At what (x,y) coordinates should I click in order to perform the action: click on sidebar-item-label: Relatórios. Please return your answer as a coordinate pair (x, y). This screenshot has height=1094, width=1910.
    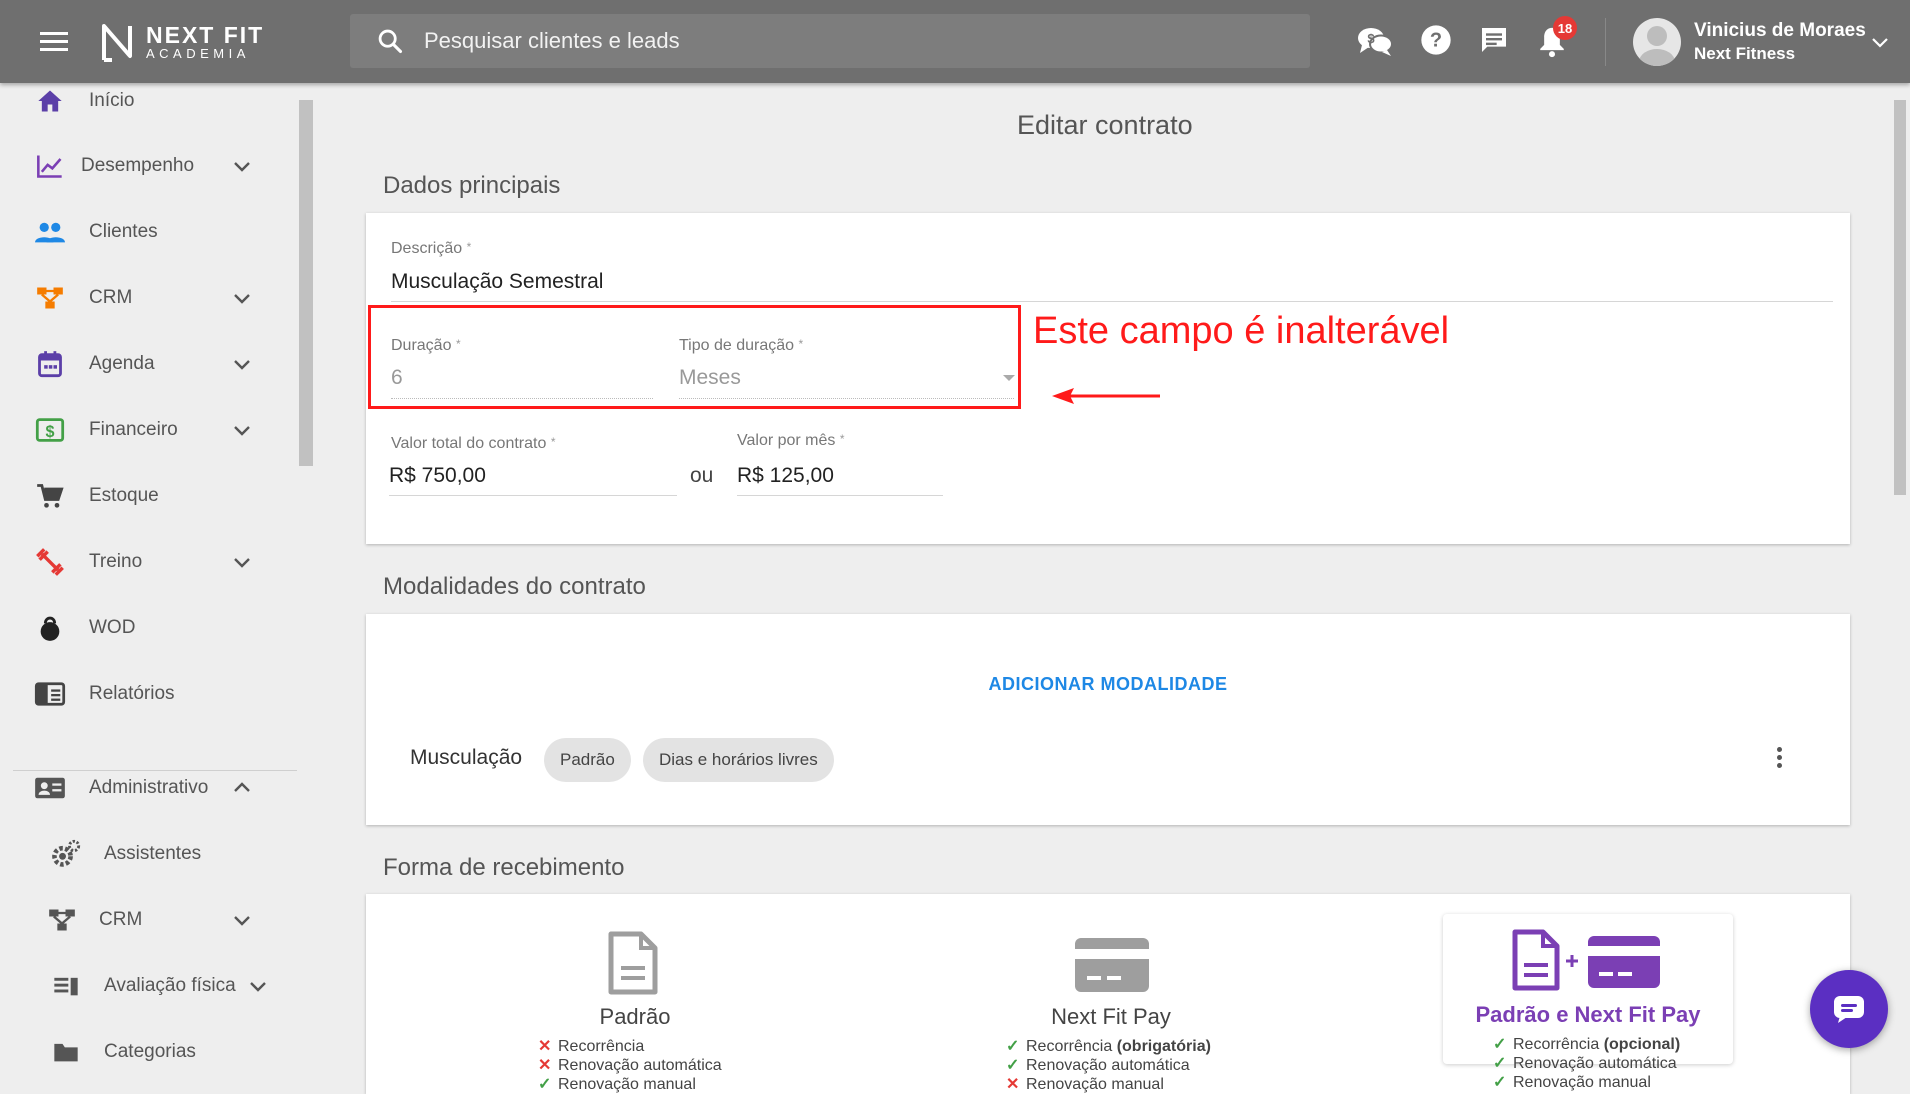
    Looking at the image, I should click on (132, 693).